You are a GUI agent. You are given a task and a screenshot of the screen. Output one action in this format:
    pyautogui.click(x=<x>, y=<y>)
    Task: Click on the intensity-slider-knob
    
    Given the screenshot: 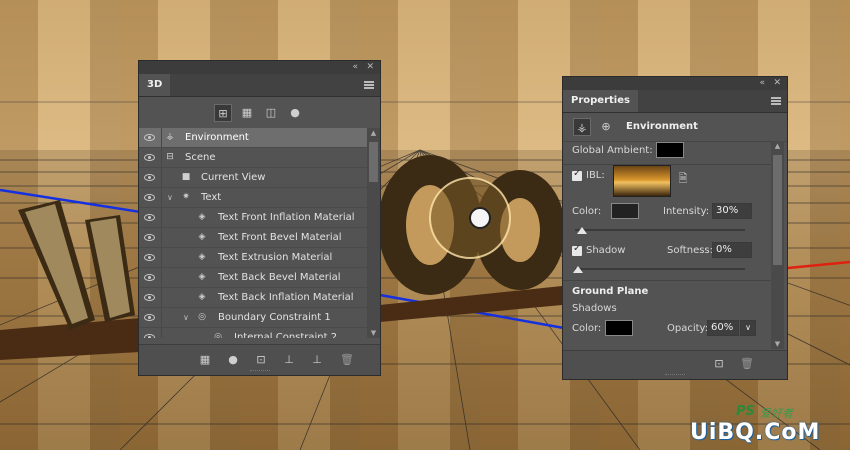 What is the action you would take?
    pyautogui.click(x=582, y=230)
    